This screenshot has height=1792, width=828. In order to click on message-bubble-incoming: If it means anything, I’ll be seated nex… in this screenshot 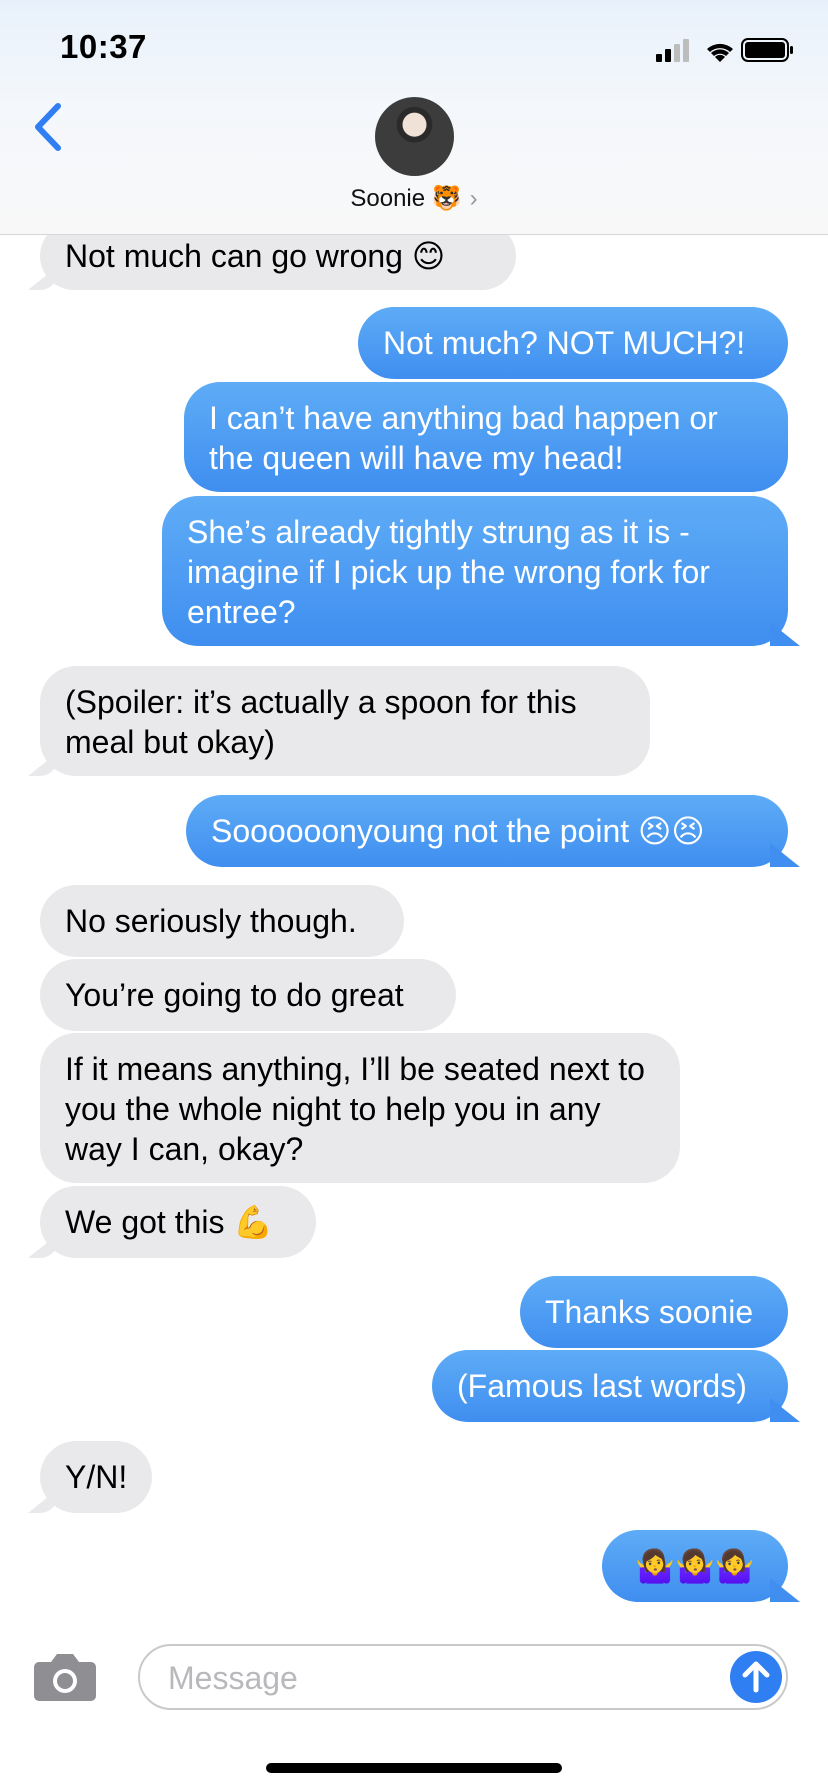, I will do `click(360, 1108)`.